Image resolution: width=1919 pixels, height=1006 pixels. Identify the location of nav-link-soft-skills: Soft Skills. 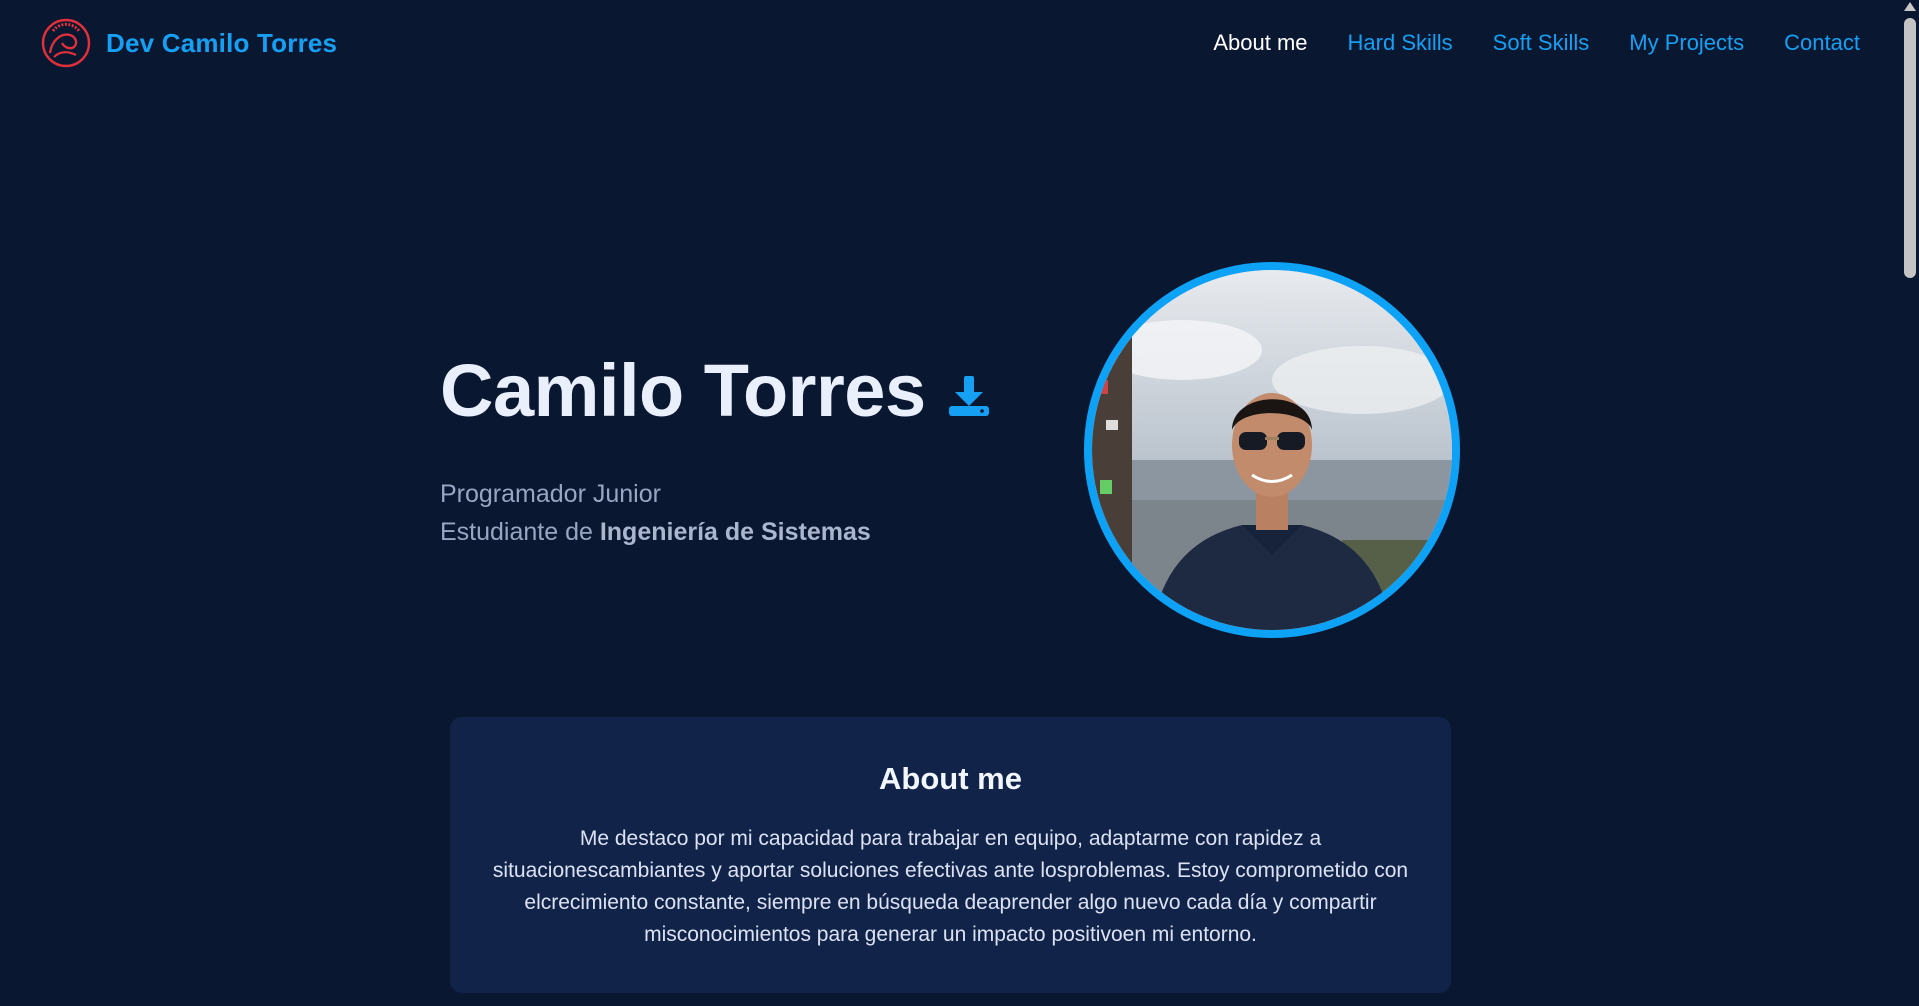
(1541, 43).